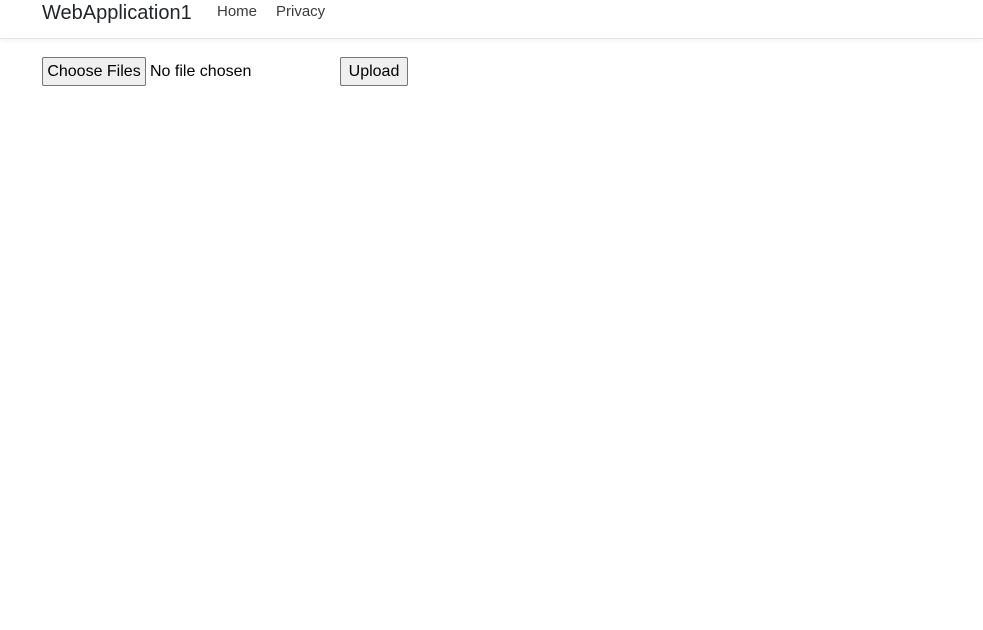 This screenshot has width=983, height=630. I want to click on file-status-text: No file chosen, so click(201, 71).